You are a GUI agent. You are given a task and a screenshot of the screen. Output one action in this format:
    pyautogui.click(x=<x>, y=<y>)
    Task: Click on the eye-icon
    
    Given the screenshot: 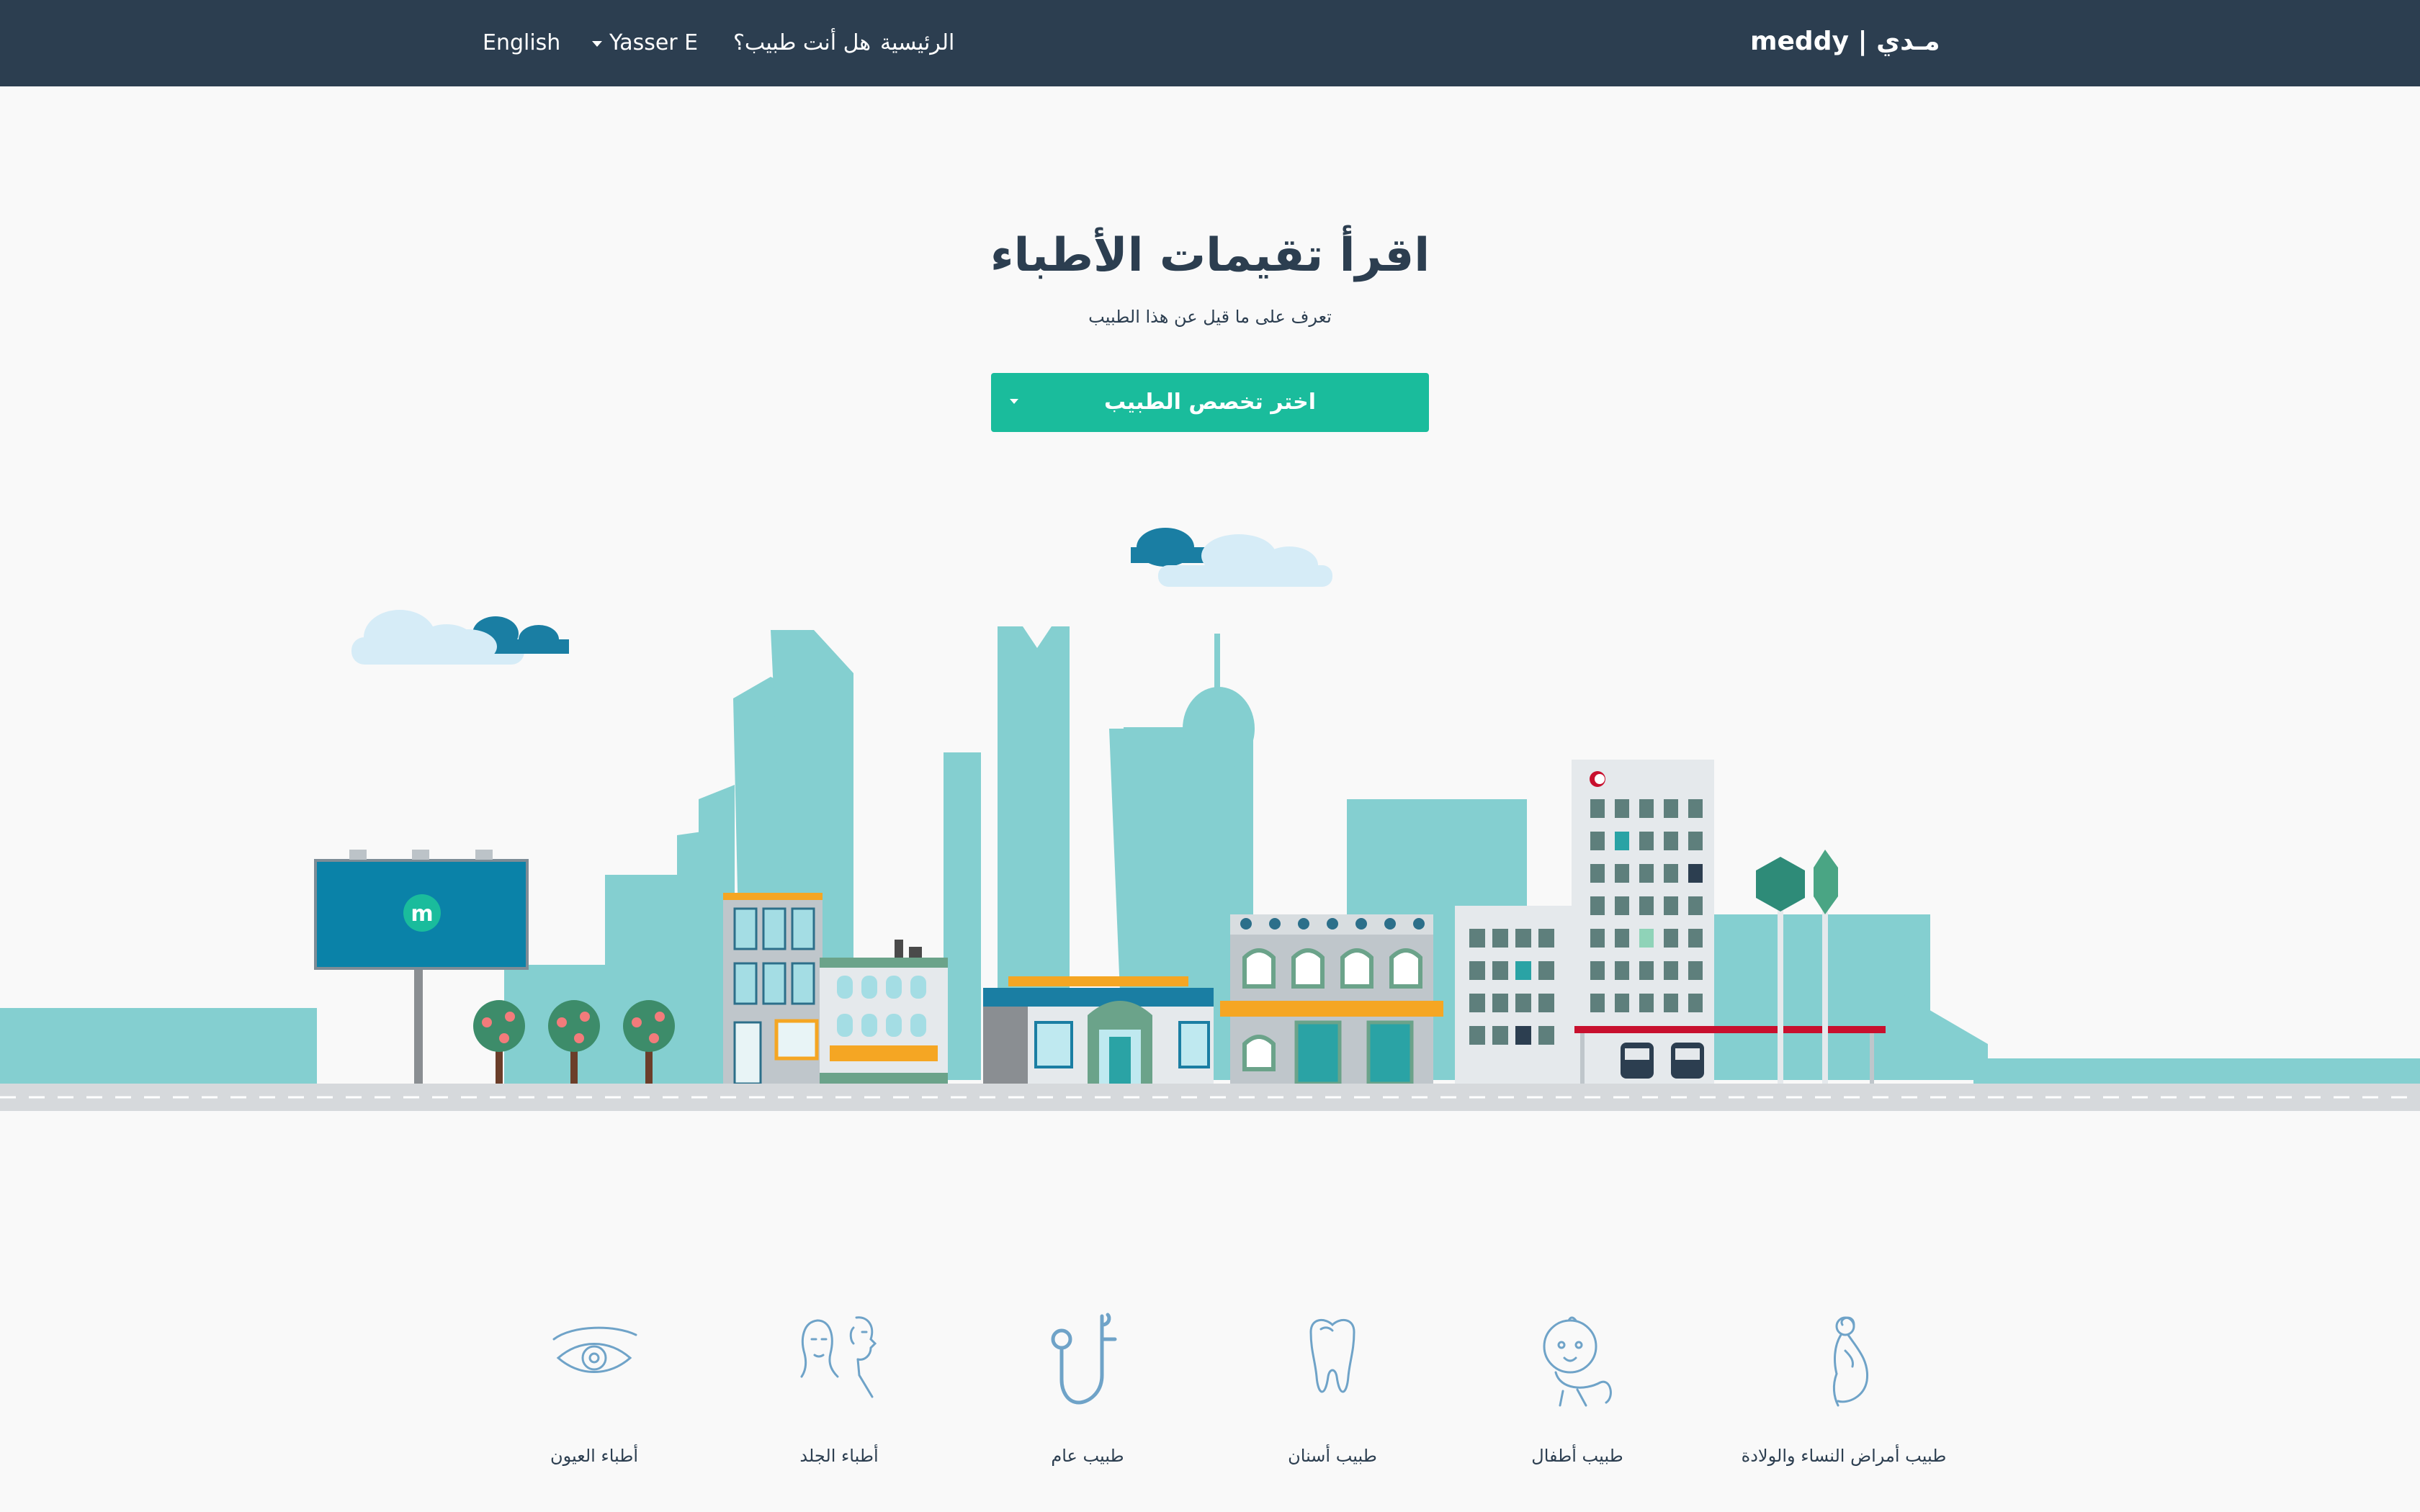 What is the action you would take?
    pyautogui.click(x=594, y=1349)
    